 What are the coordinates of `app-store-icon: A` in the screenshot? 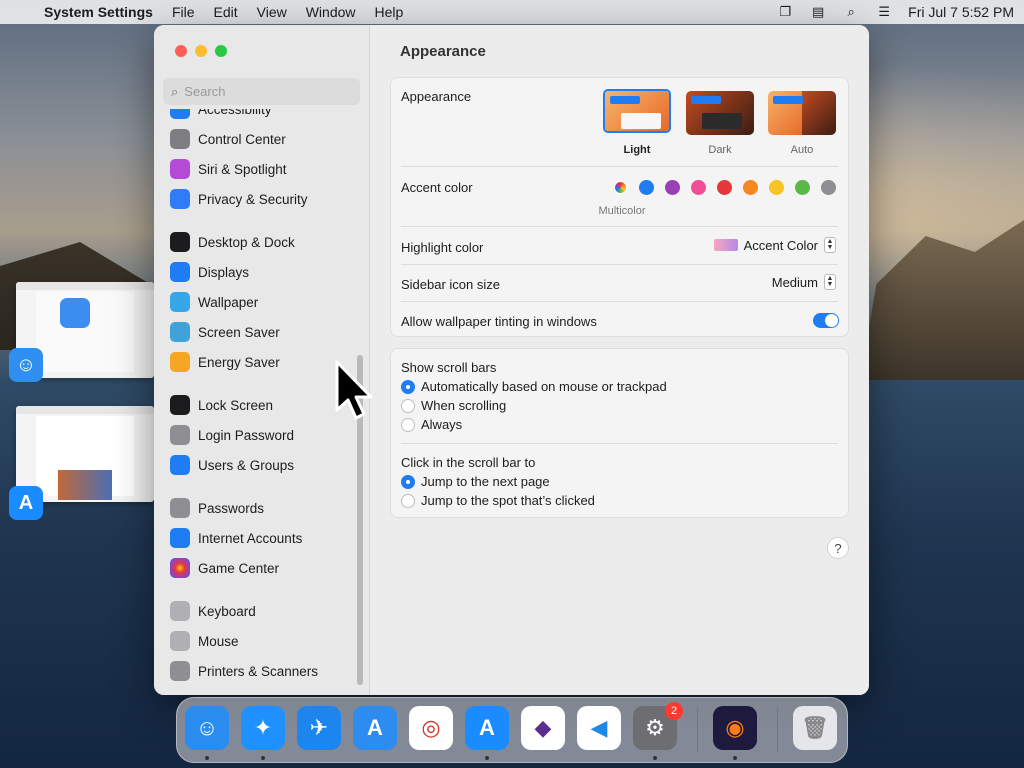 It's located at (487, 728).